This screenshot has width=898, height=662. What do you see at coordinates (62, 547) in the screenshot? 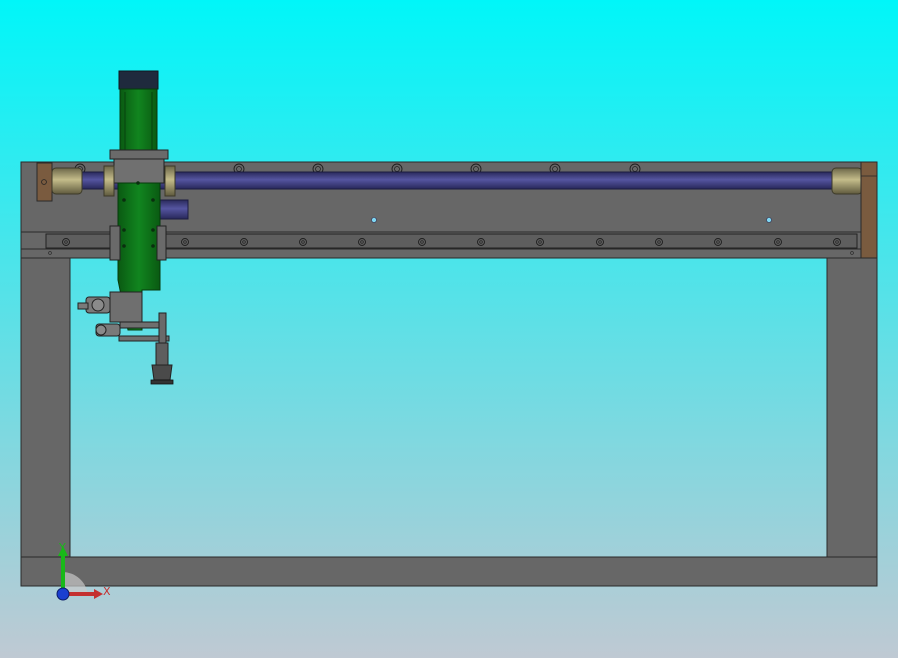
I see `triad-y-label: Y` at bounding box center [62, 547].